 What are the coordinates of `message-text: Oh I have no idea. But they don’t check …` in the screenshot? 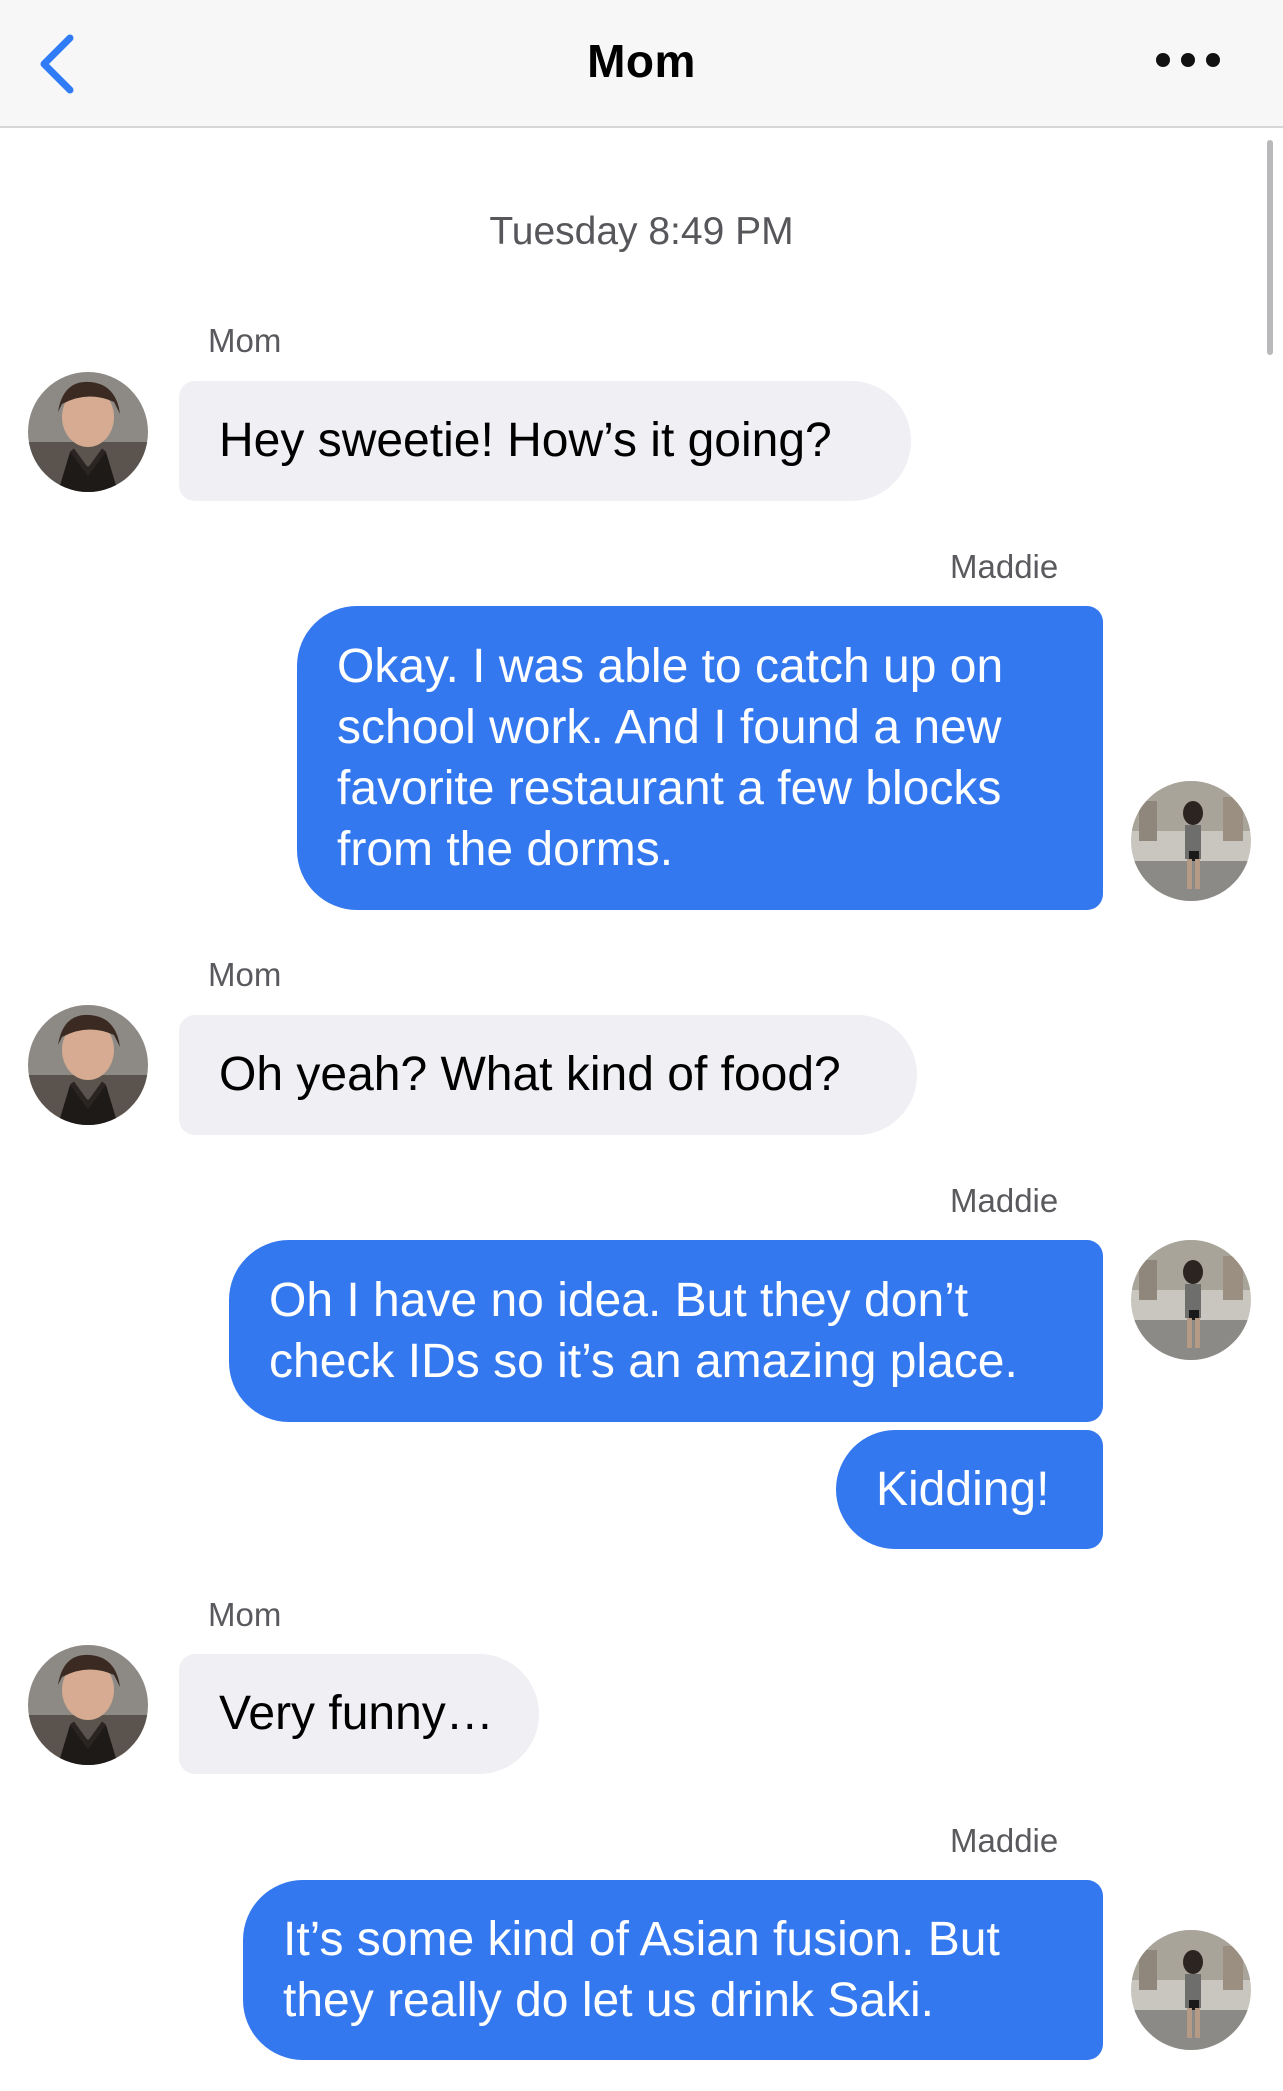 It's located at (643, 1331).